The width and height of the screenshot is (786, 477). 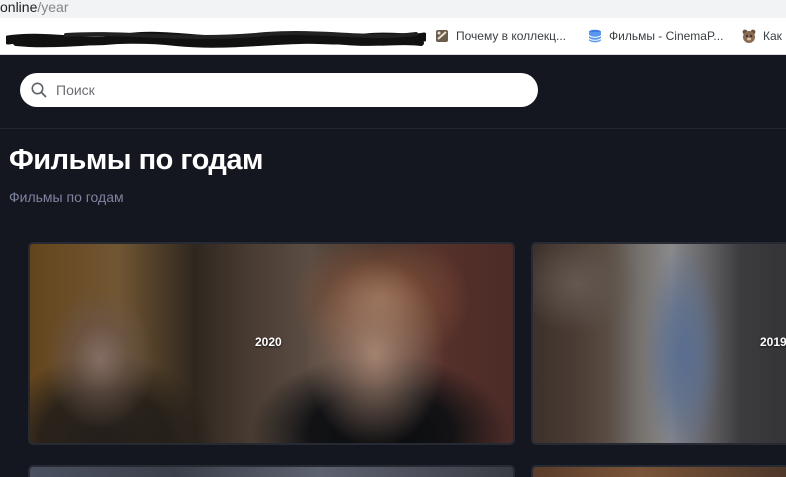 I want to click on search-bar, so click(x=279, y=90).